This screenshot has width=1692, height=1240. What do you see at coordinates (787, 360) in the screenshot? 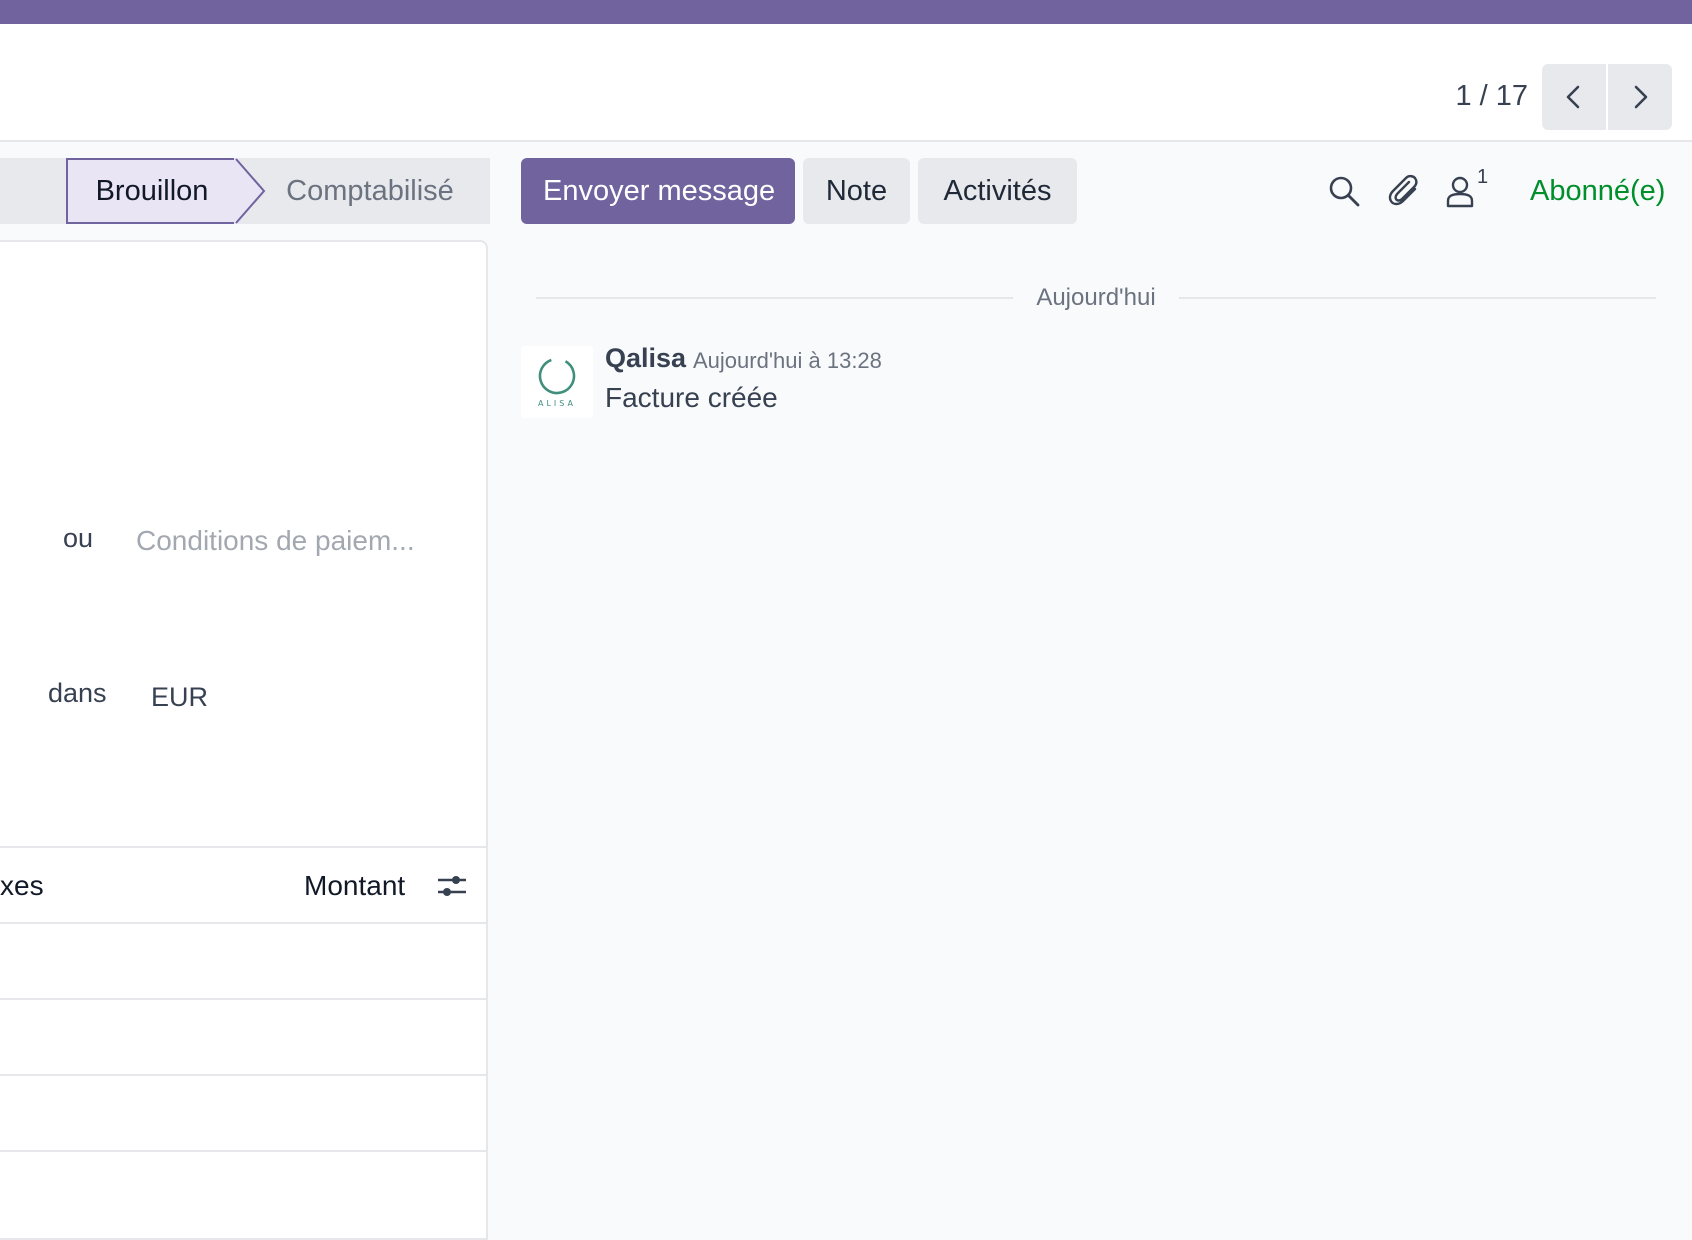
I see `message-date: Aujourd'hui à 13:28` at bounding box center [787, 360].